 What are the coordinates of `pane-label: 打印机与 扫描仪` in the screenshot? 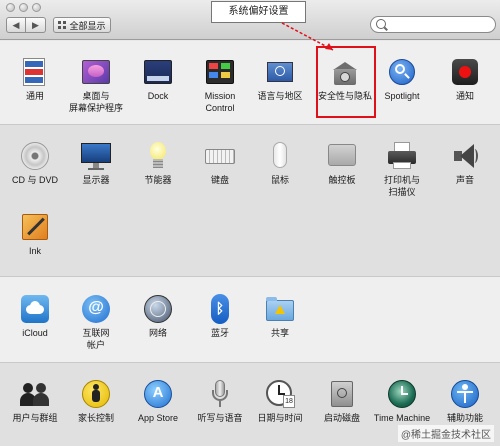 It's located at (401, 186).